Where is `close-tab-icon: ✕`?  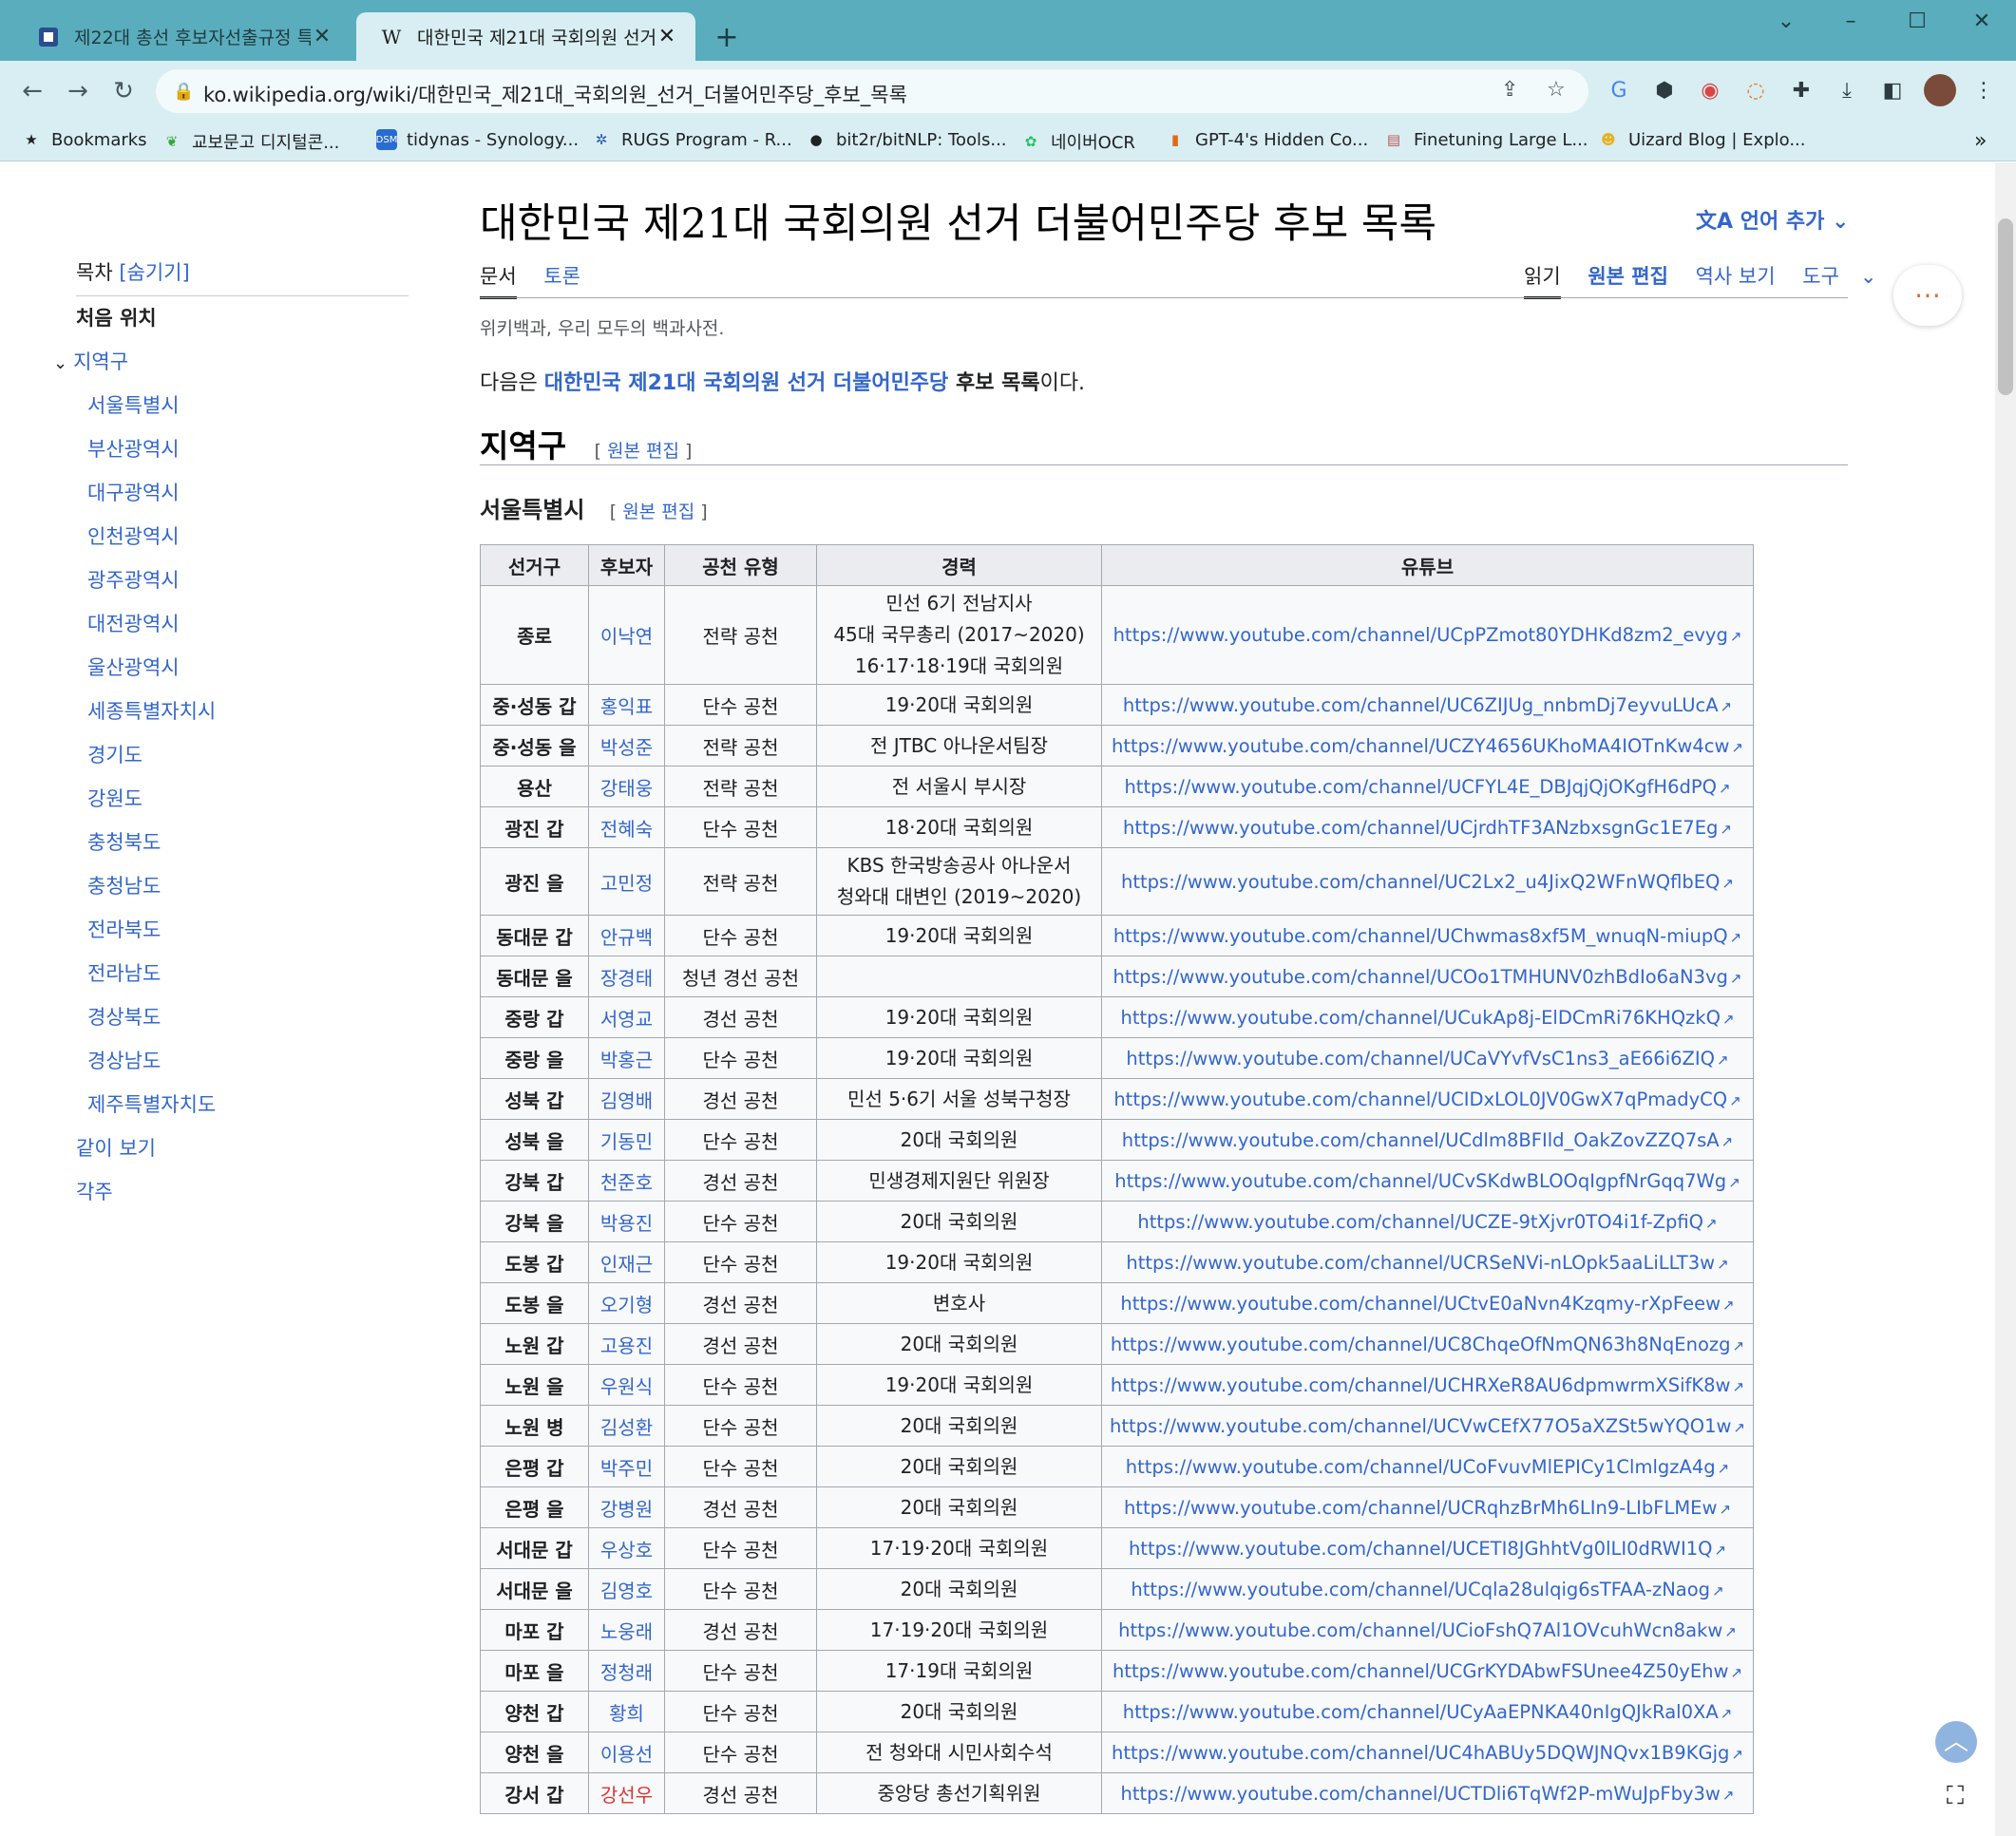
close-tab-icon: ✕ is located at coordinates (322, 36).